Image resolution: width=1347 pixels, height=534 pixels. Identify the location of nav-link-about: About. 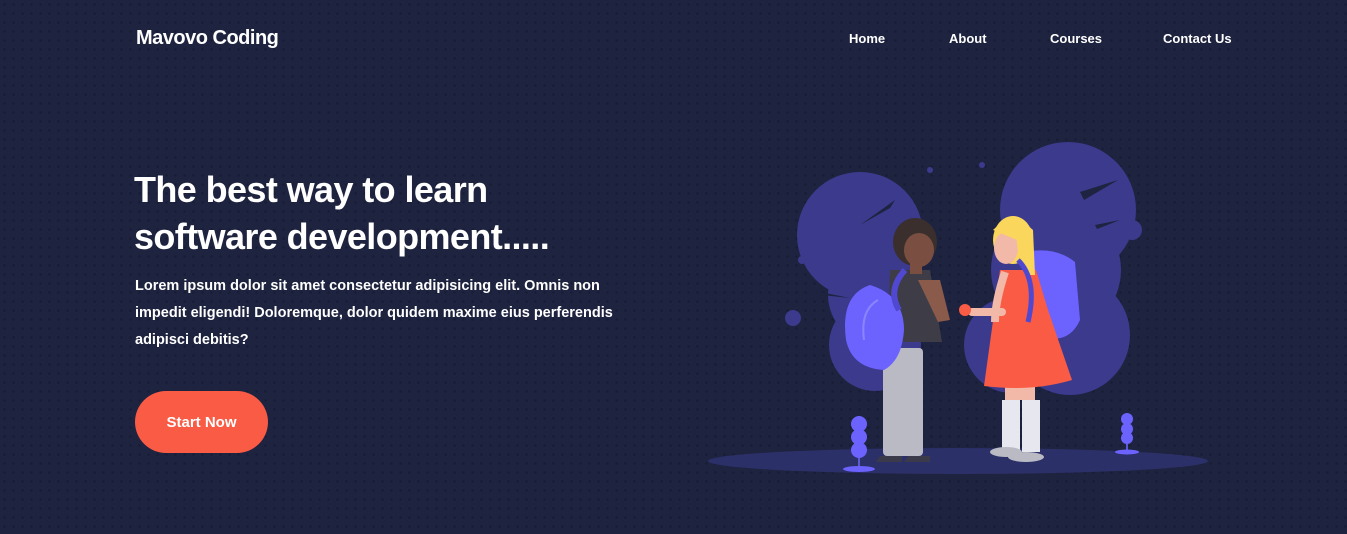
(968, 38).